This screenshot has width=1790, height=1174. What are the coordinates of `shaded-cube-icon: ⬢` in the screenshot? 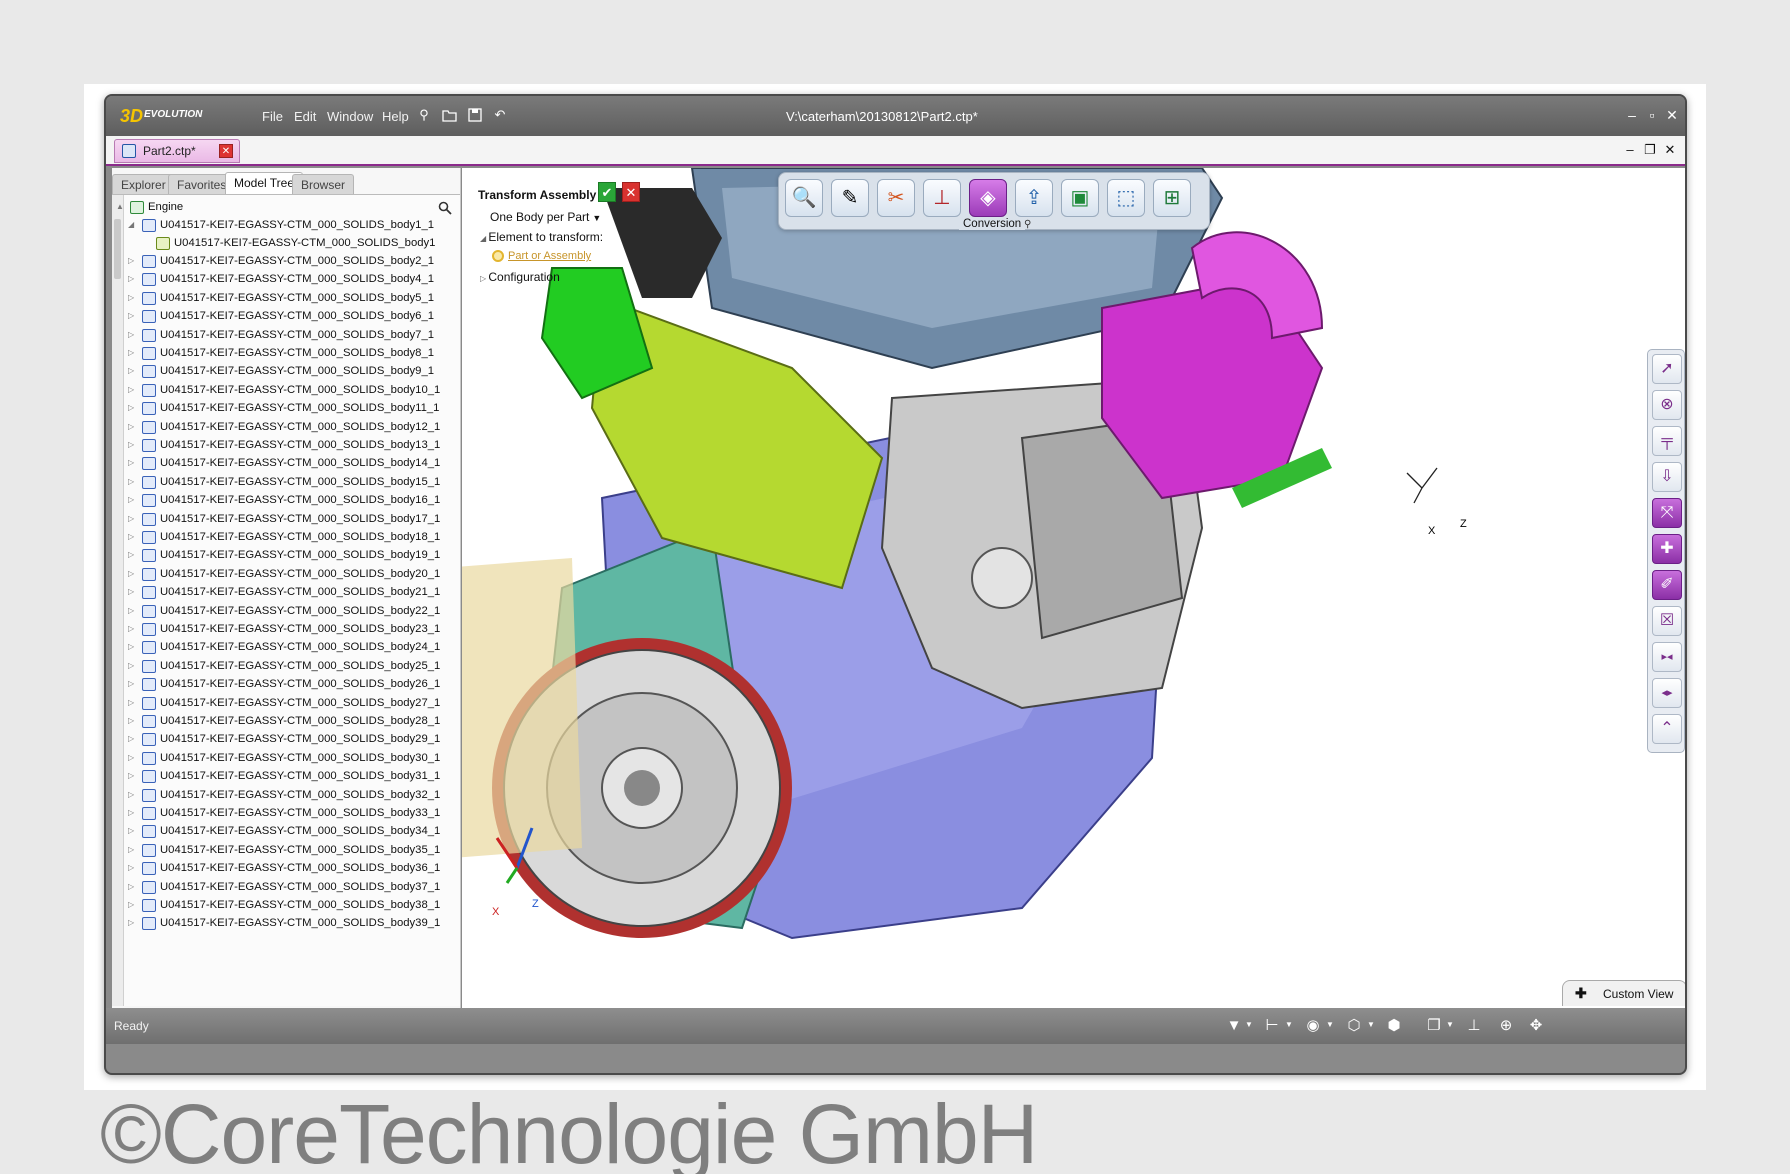 It's located at (1394, 1026).